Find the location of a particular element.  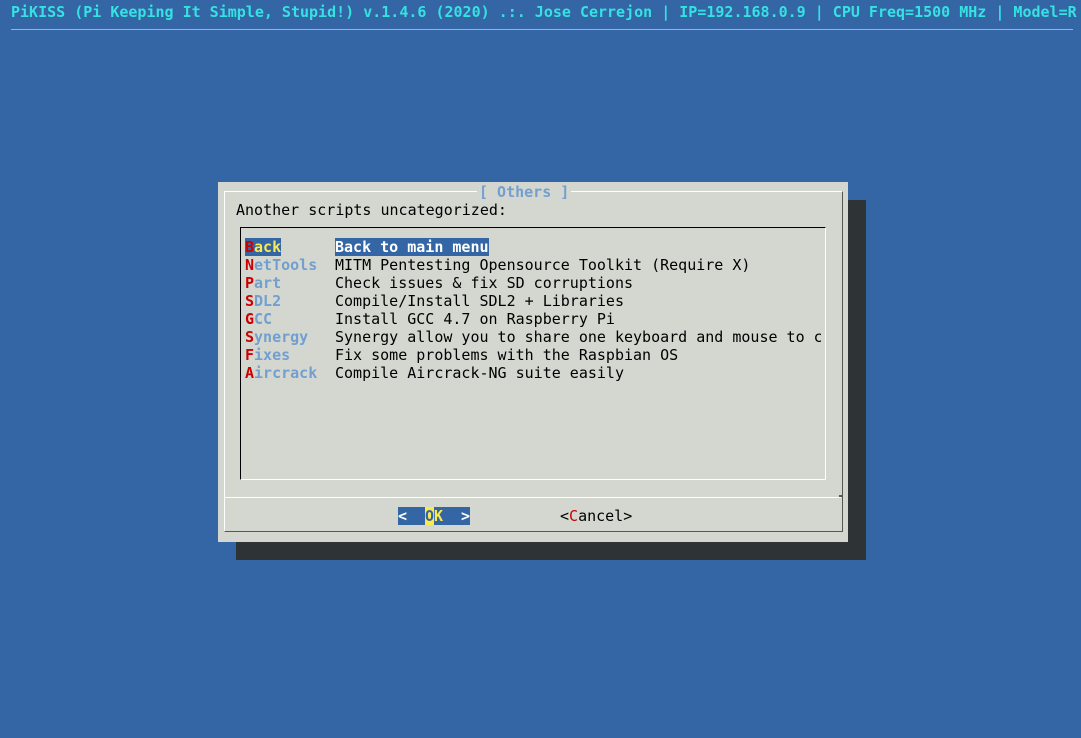

cancel-bracket-left: < is located at coordinates (565, 516).